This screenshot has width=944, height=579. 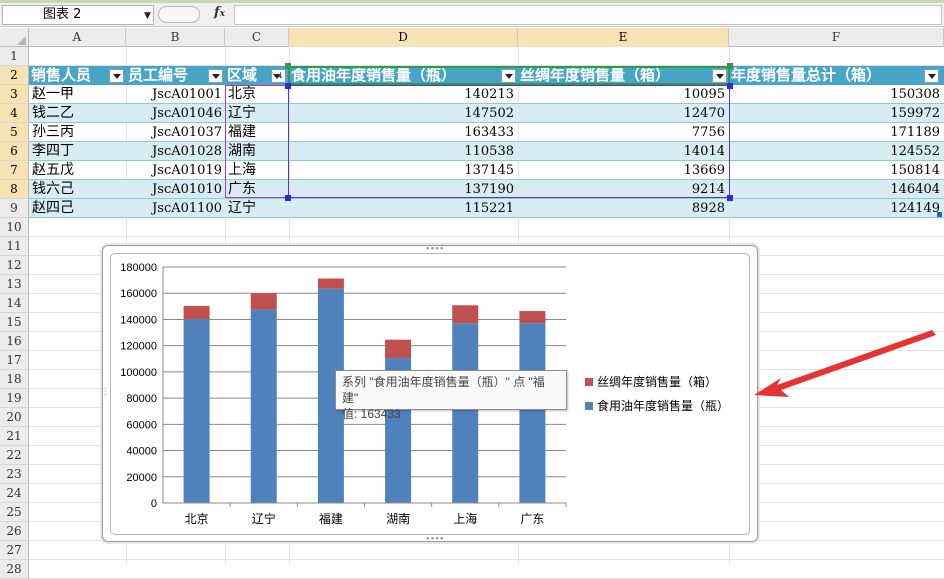 I want to click on annotation-layer, so click(x=845, y=363).